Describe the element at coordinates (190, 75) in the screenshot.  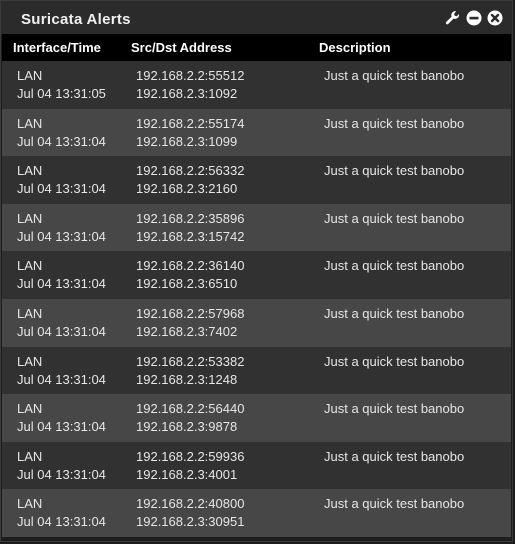
I see `src-address: 192.168.2.2:55512` at that location.